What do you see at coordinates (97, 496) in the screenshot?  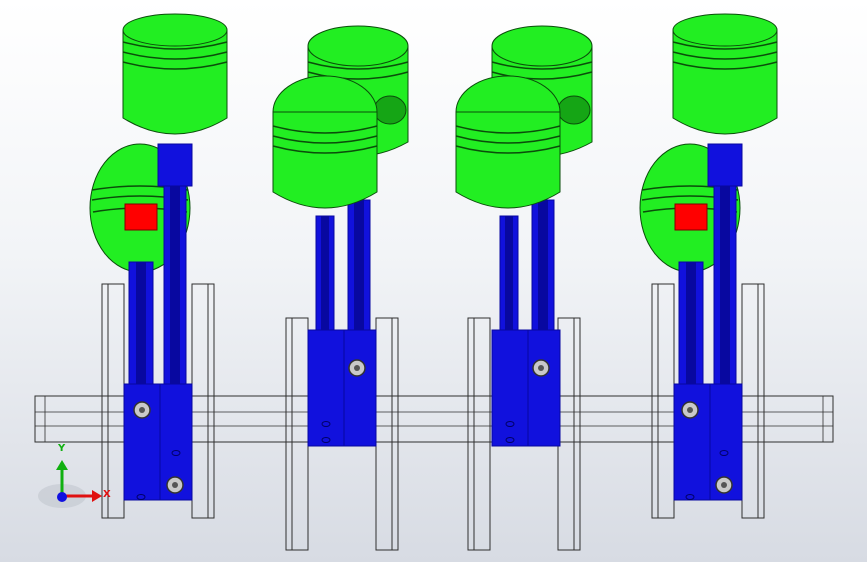 I see `x-axis-arrowhead` at bounding box center [97, 496].